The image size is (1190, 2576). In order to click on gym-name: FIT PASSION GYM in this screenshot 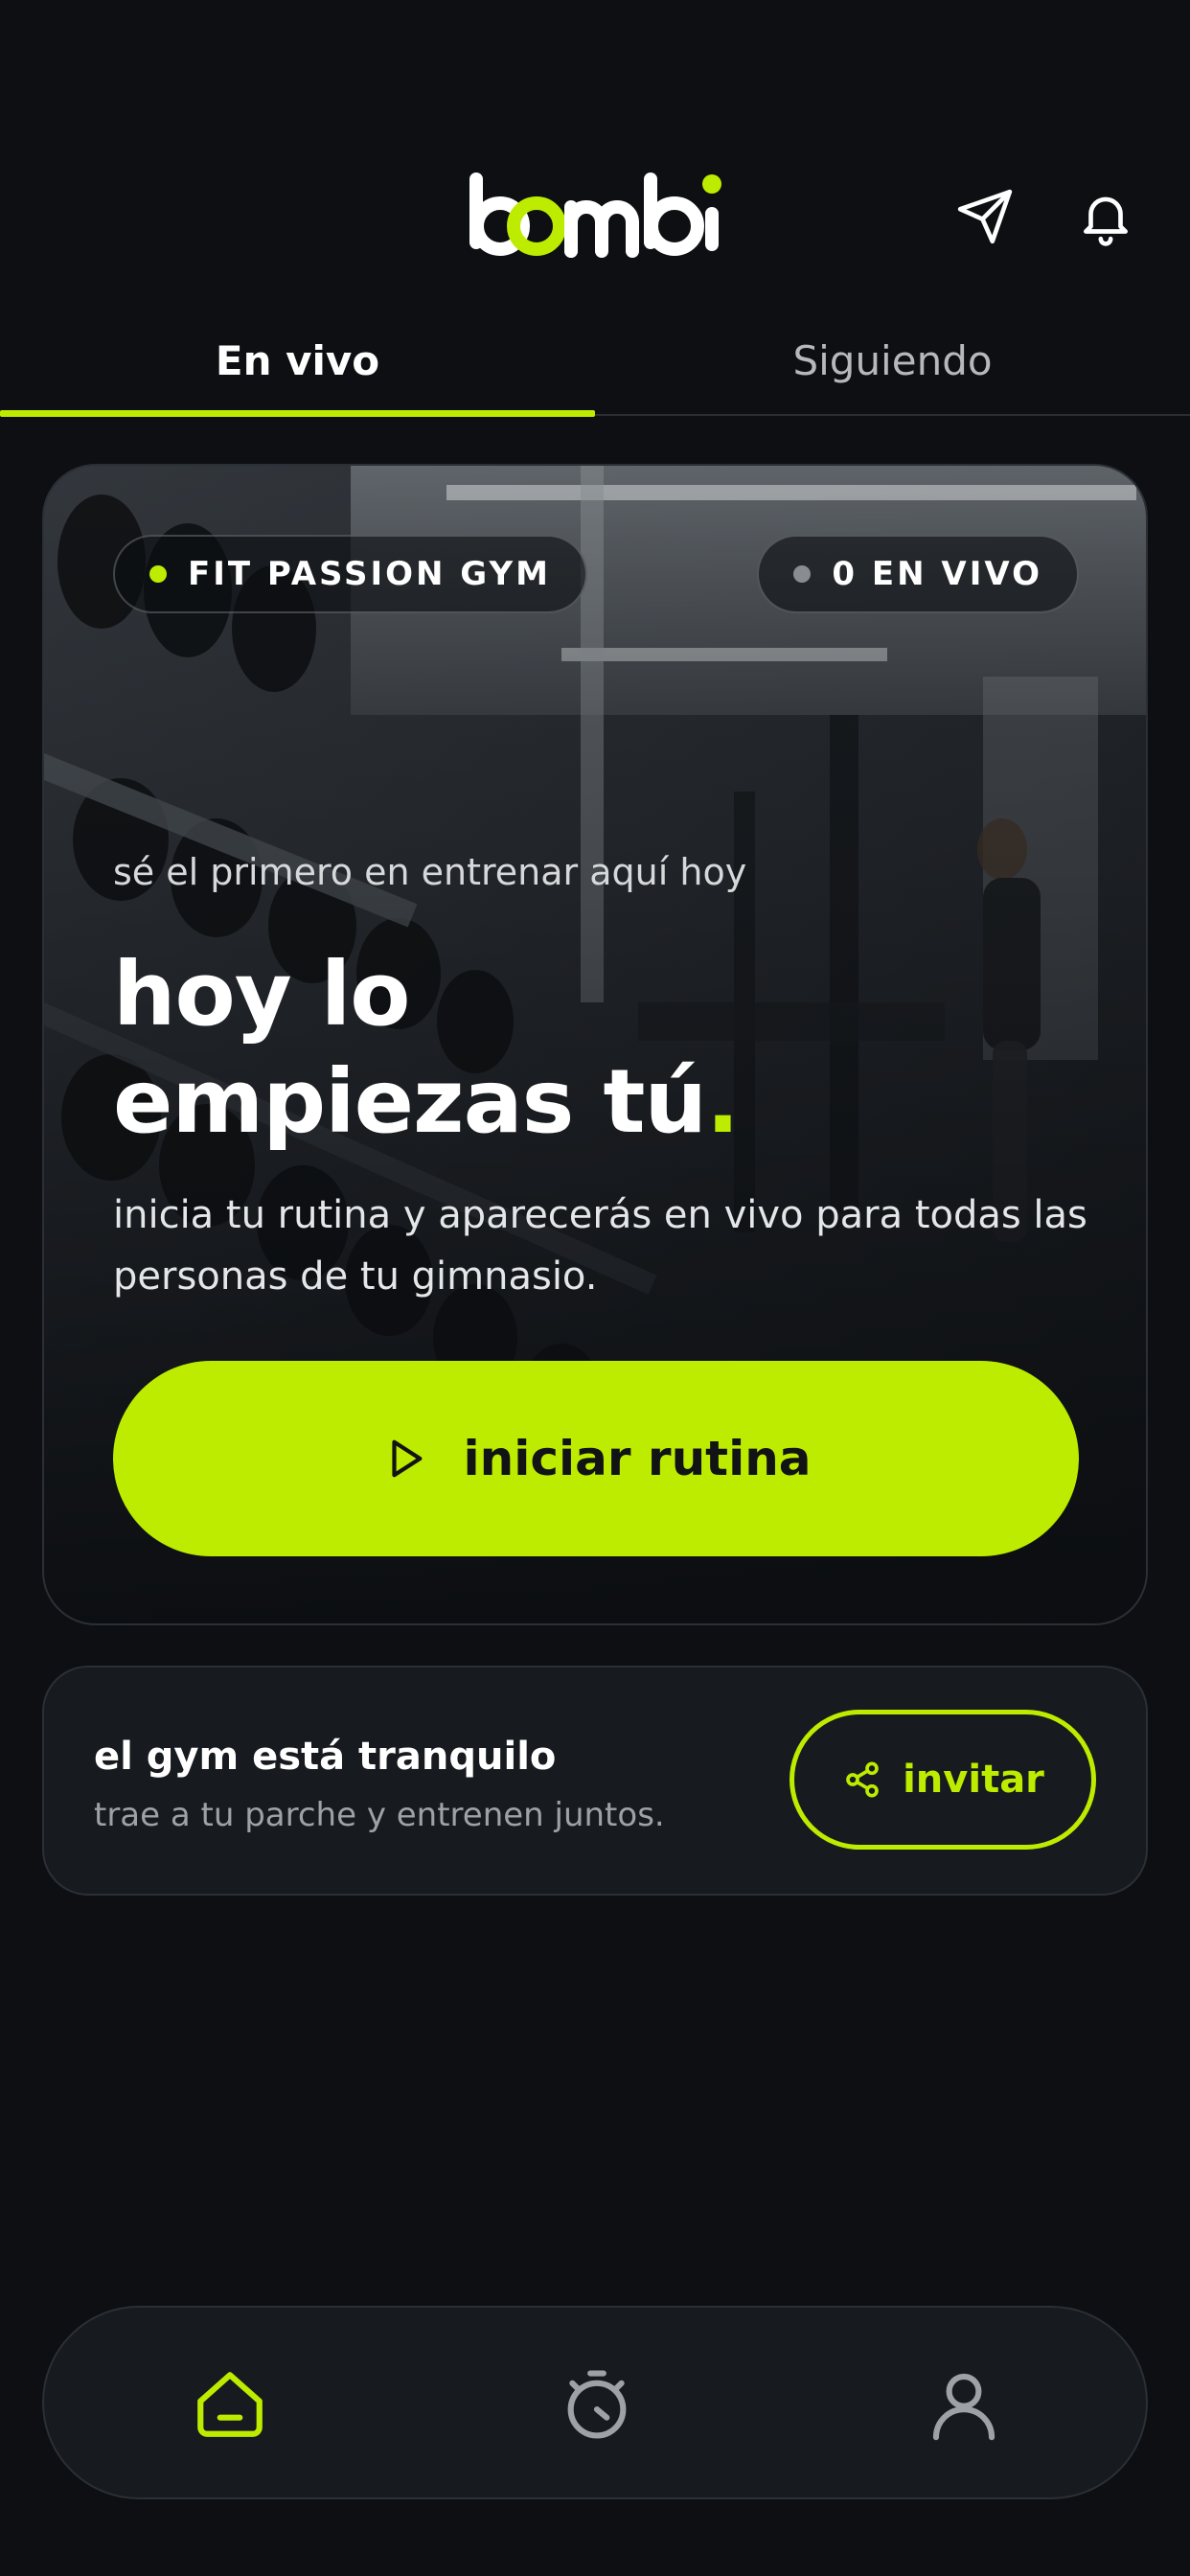, I will do `click(370, 574)`.